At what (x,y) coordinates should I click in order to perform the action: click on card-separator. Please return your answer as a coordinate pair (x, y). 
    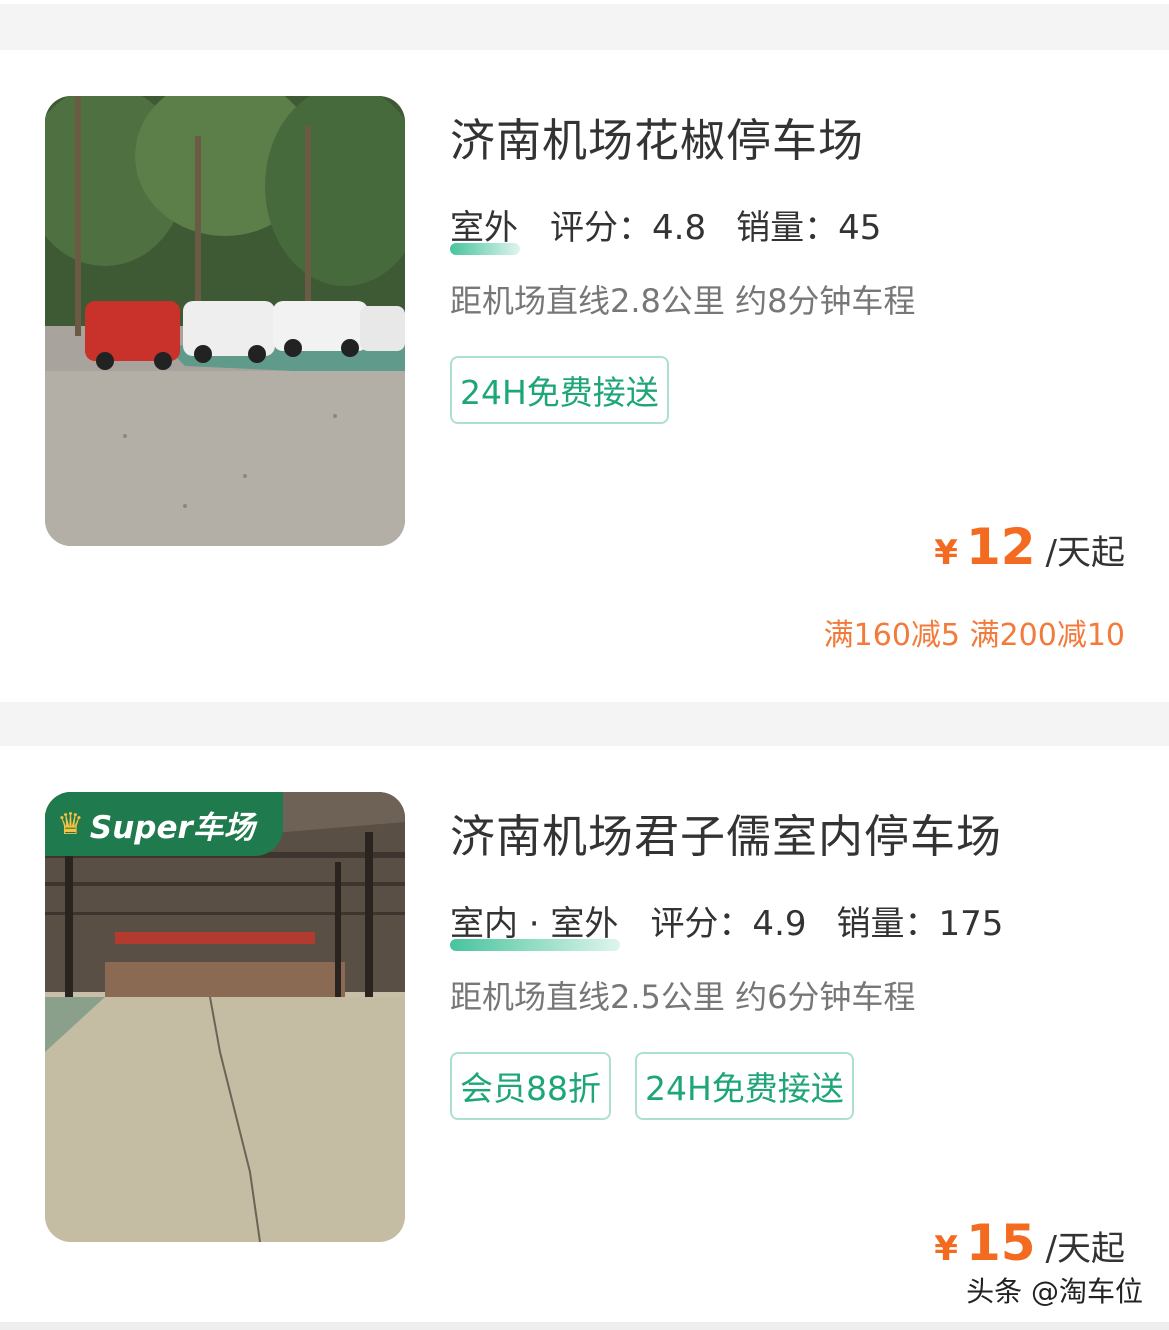
    Looking at the image, I should click on (584, 724).